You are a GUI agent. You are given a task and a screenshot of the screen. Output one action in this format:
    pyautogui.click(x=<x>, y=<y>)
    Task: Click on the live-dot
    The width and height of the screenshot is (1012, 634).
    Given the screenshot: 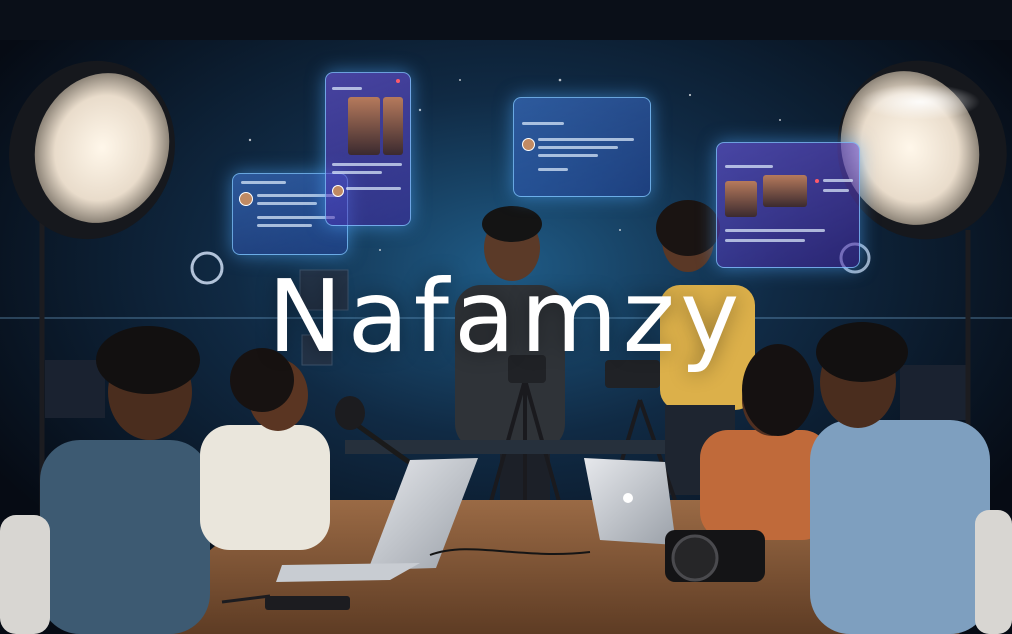 What is the action you would take?
    pyautogui.click(x=817, y=181)
    